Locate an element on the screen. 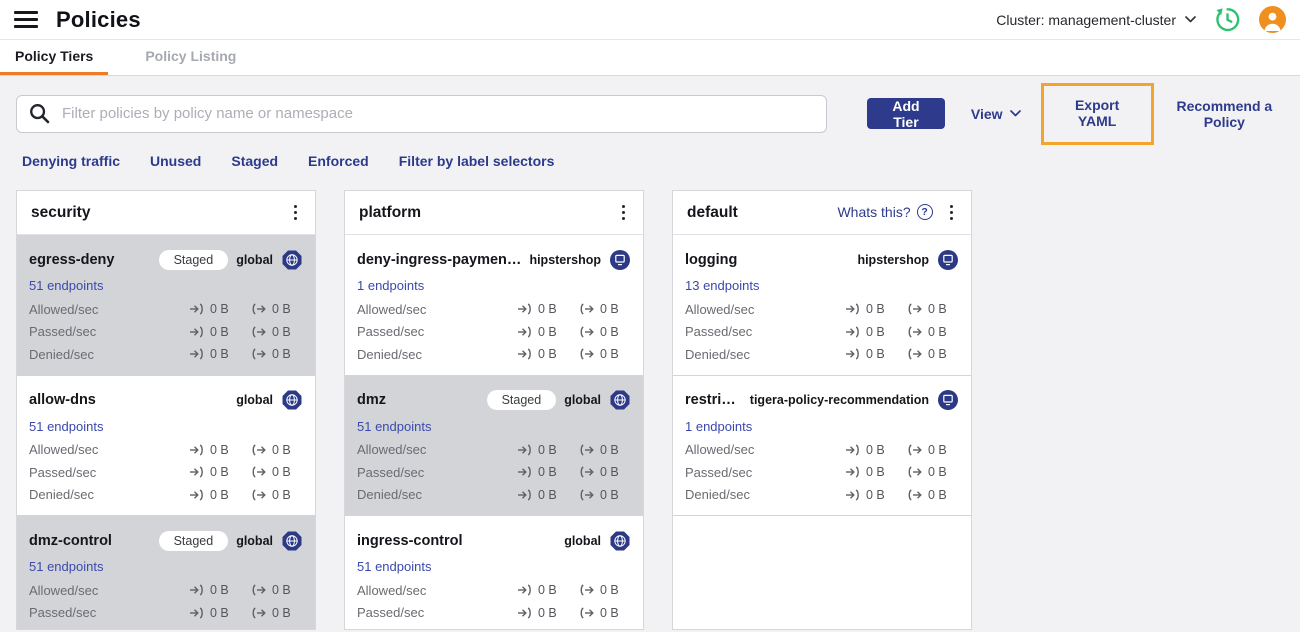 The image size is (1300, 632). search-input is located at coordinates (437, 113).